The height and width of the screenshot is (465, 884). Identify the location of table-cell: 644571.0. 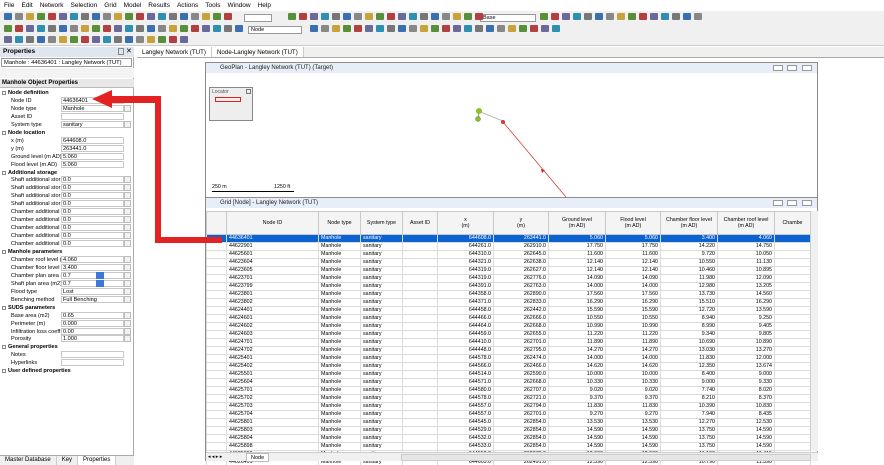
(465, 382).